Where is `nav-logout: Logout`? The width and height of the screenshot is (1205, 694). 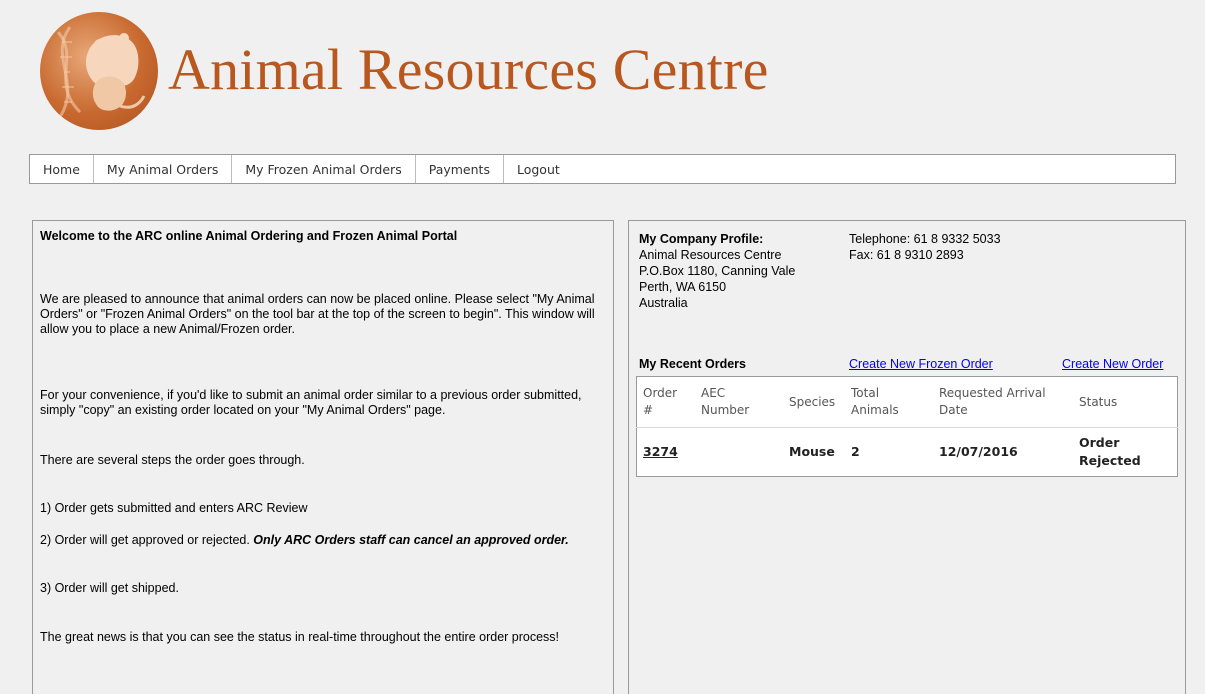
nav-logout: Logout is located at coordinates (538, 169).